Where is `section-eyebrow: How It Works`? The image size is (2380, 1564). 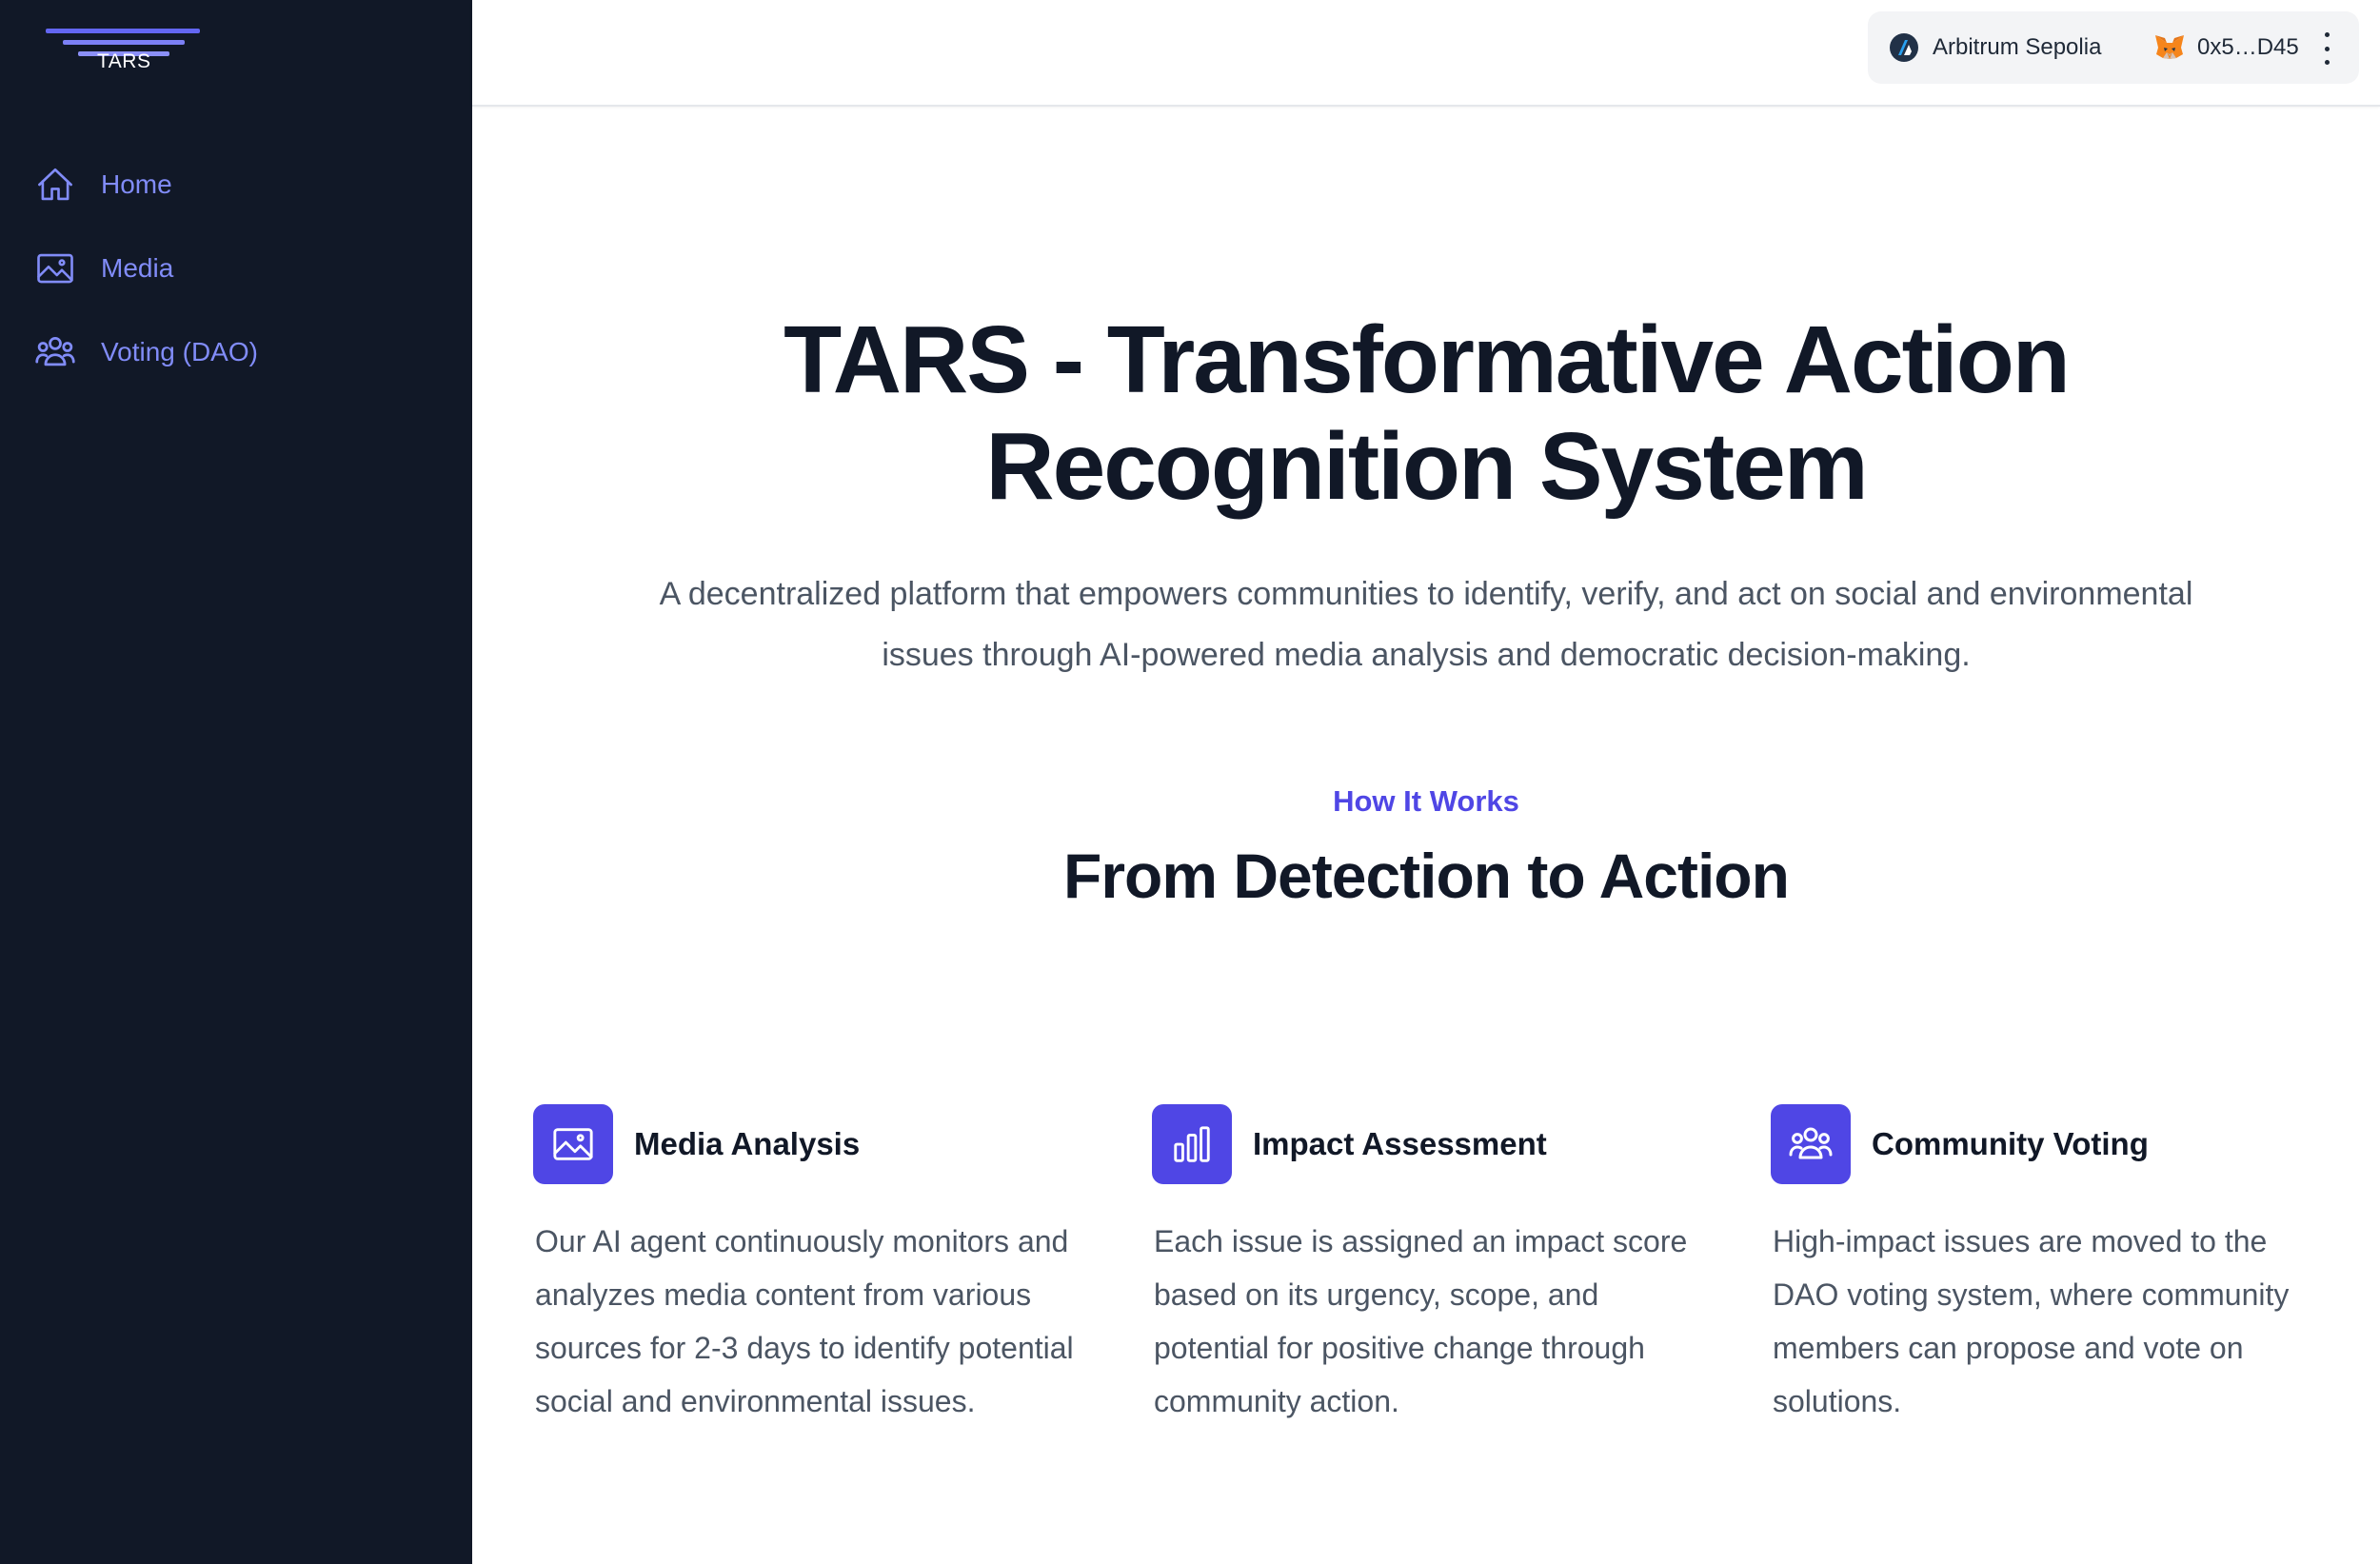
section-eyebrow: How It Works is located at coordinates (1426, 801).